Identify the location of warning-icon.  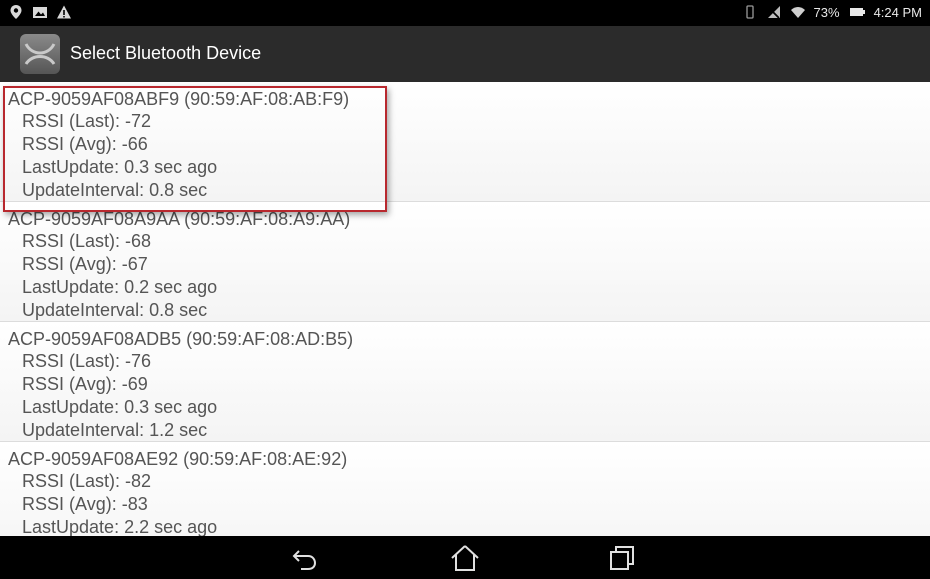
(64, 12).